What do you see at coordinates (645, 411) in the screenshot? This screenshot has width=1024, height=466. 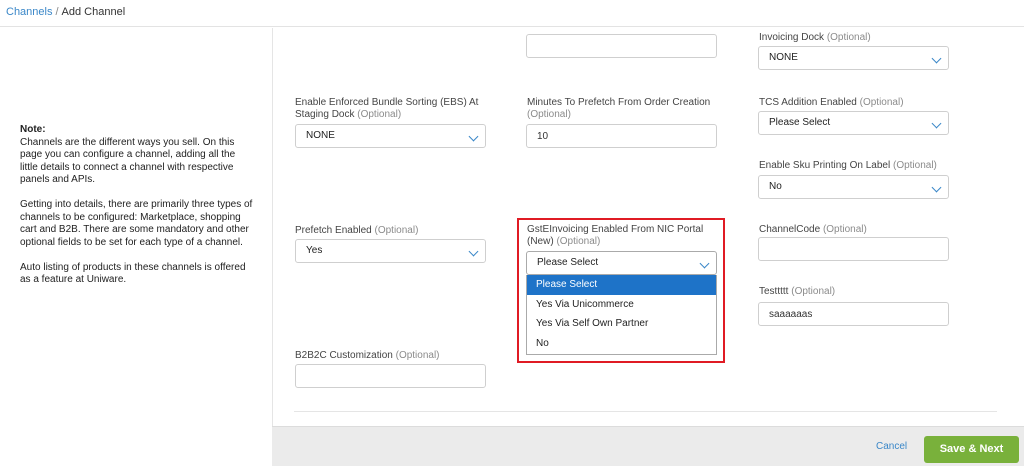 I see `form-divider` at bounding box center [645, 411].